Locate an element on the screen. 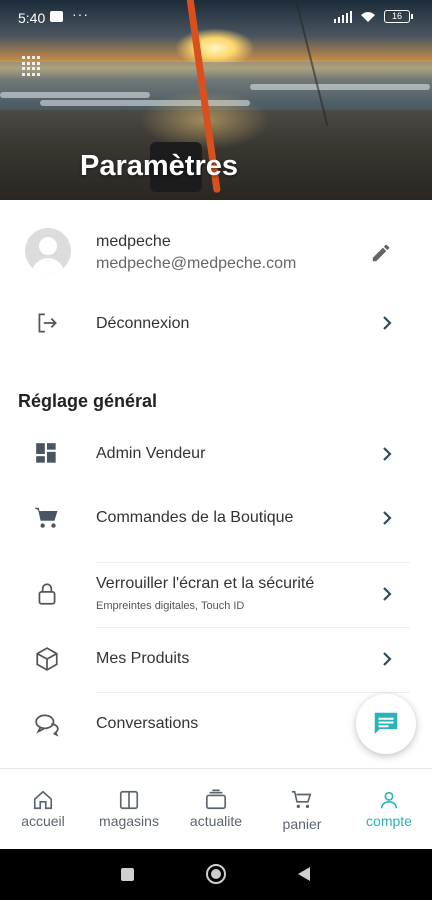 The width and height of the screenshot is (432, 900). dashboard-icon is located at coordinates (46, 453).